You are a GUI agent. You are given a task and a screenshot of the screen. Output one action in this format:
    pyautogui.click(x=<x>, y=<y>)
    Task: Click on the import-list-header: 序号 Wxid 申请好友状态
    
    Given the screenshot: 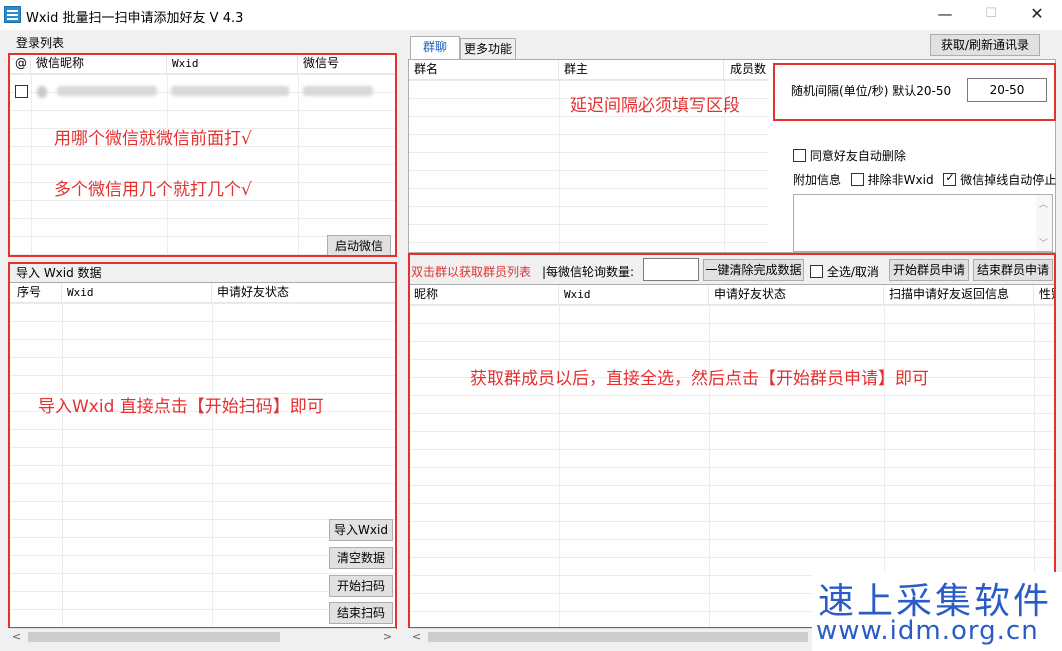 What is the action you would take?
    pyautogui.click(x=202, y=293)
    